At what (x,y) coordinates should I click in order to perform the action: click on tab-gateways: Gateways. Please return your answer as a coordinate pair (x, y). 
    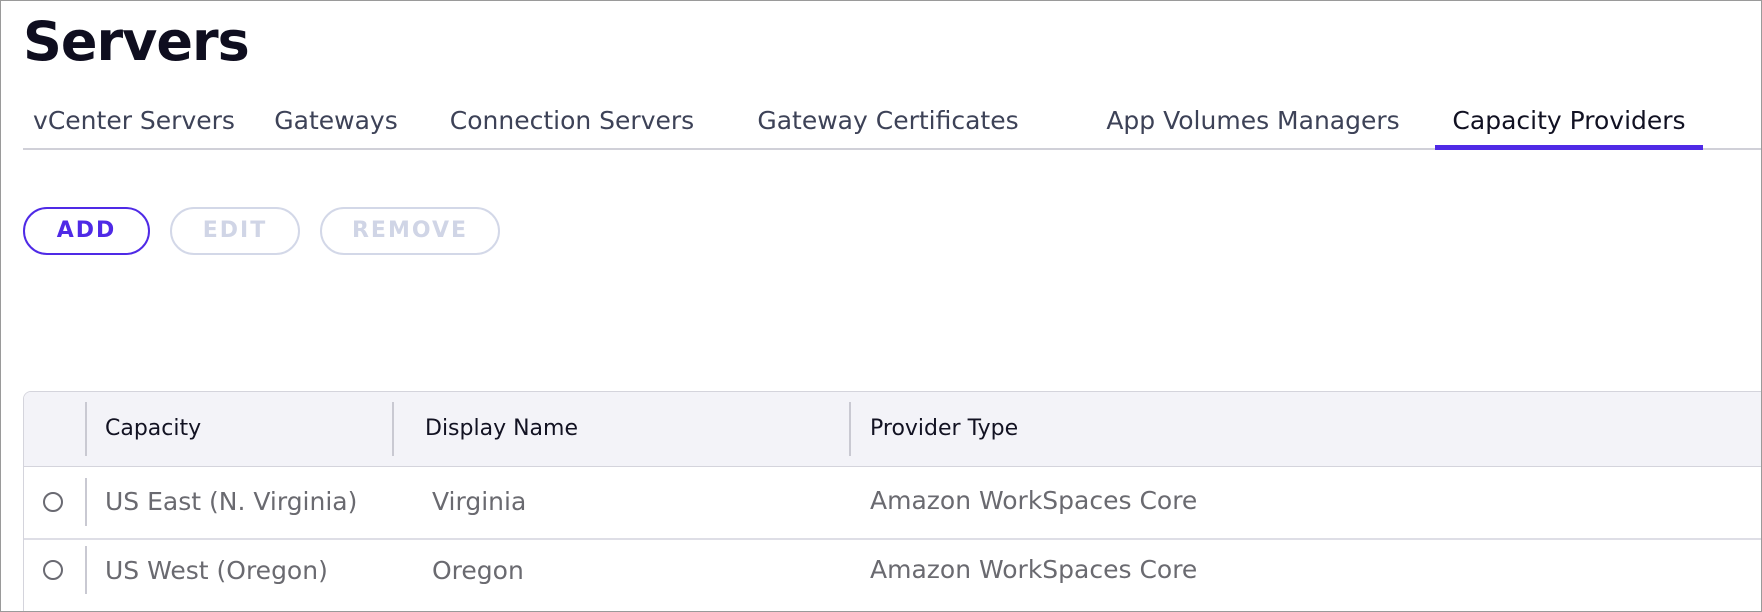
    Looking at the image, I should click on (336, 121).